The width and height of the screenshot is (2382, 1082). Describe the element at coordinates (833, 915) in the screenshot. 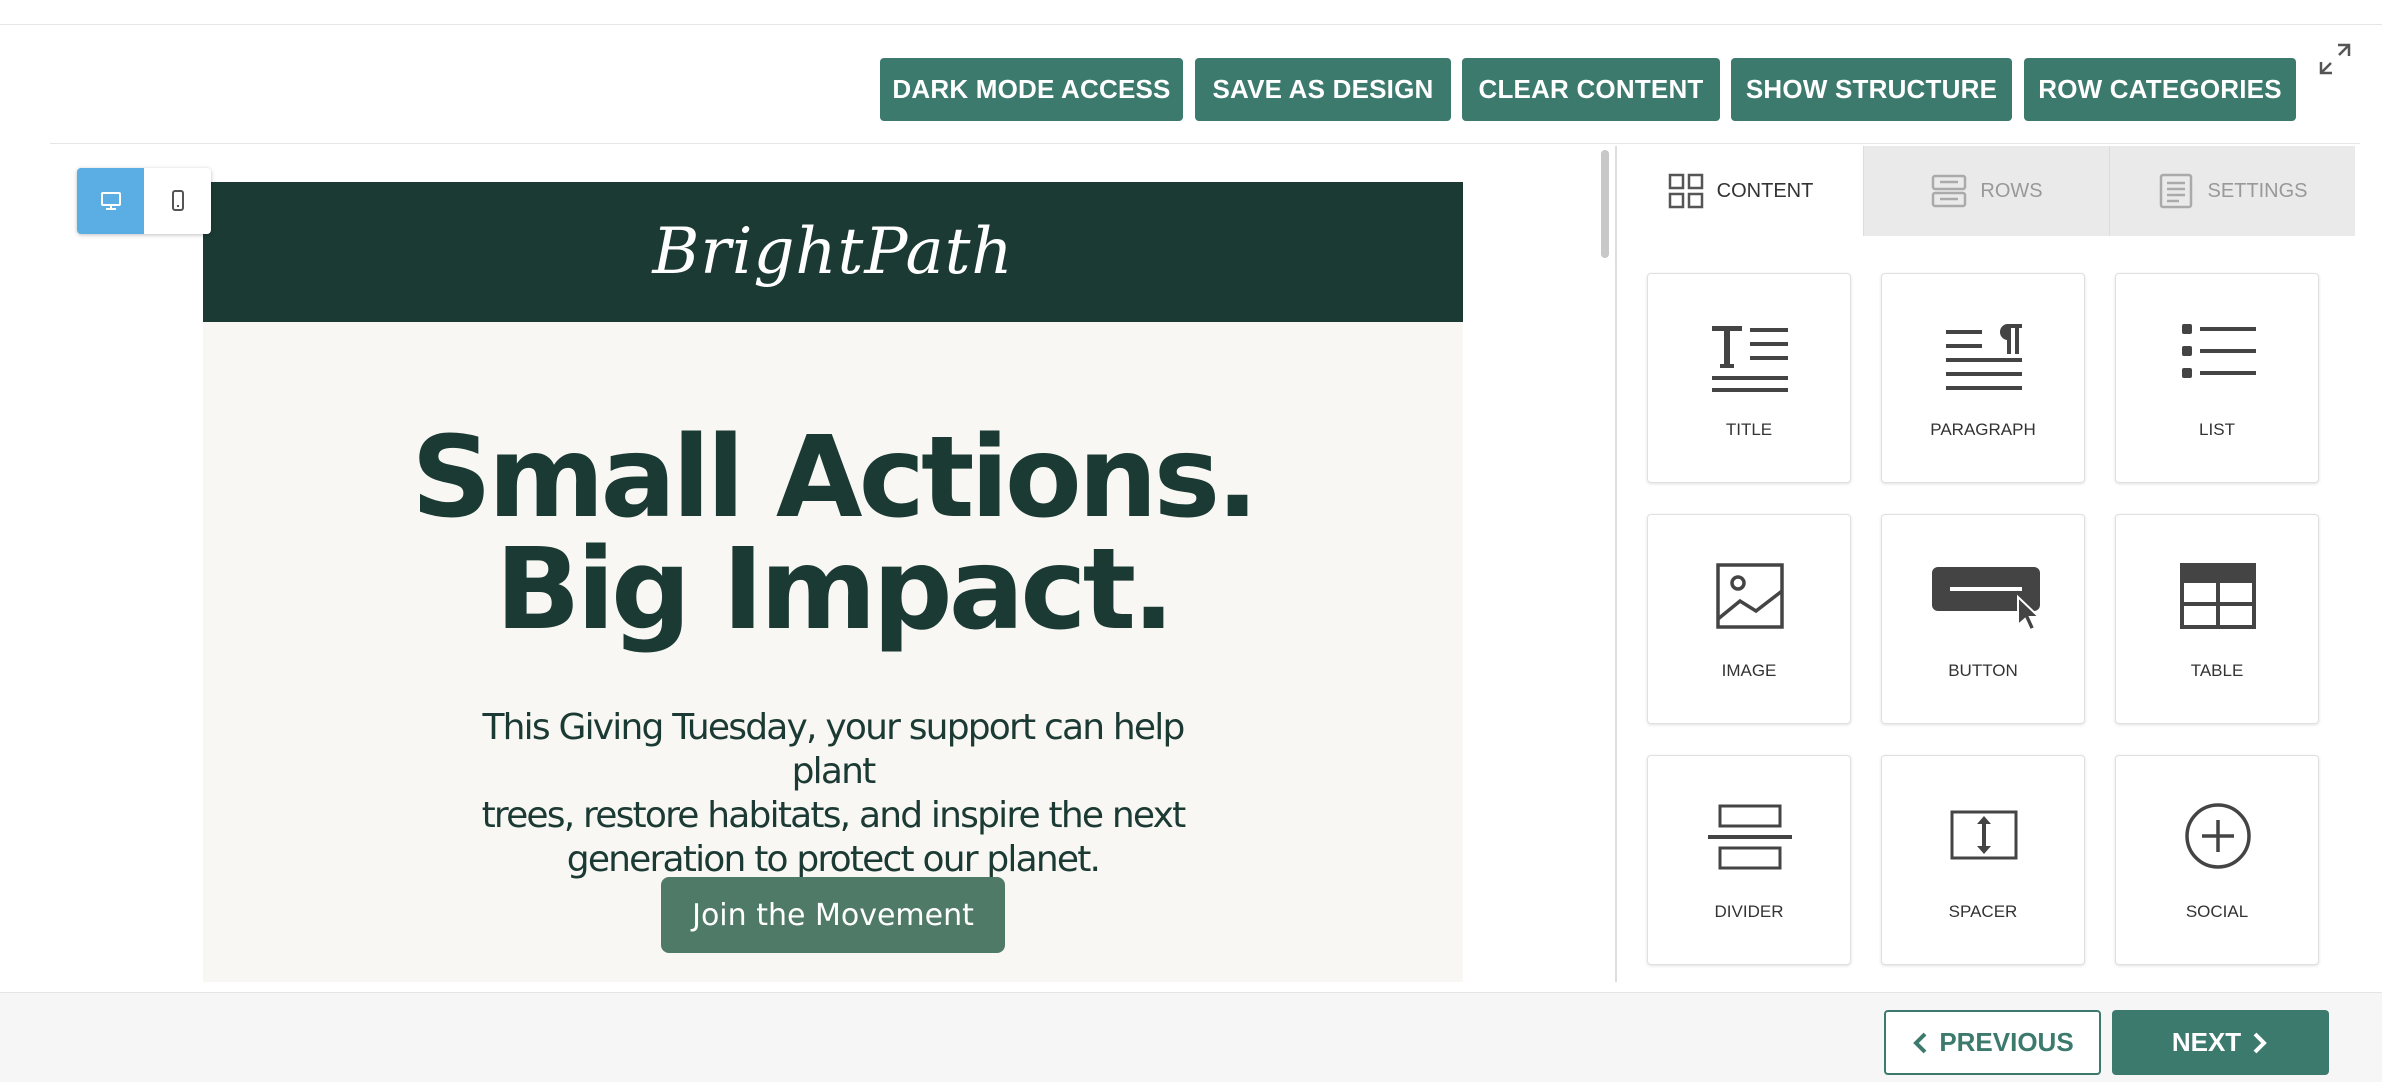

I see `join-movement-button: Join the Movement` at that location.